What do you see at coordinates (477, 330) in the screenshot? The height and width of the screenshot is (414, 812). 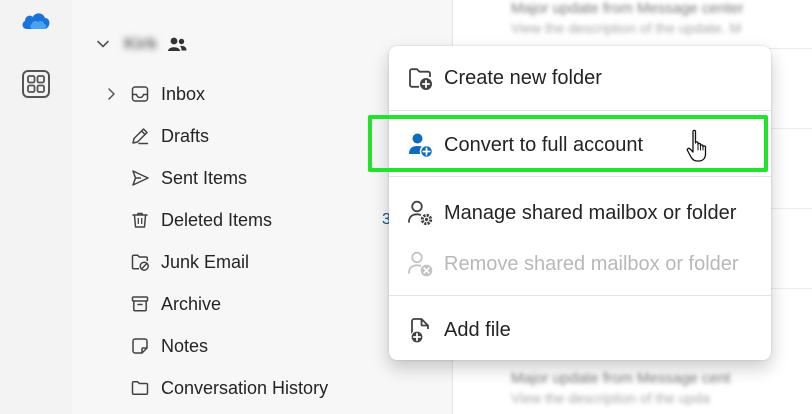 I see `menu-item-label: Add file` at bounding box center [477, 330].